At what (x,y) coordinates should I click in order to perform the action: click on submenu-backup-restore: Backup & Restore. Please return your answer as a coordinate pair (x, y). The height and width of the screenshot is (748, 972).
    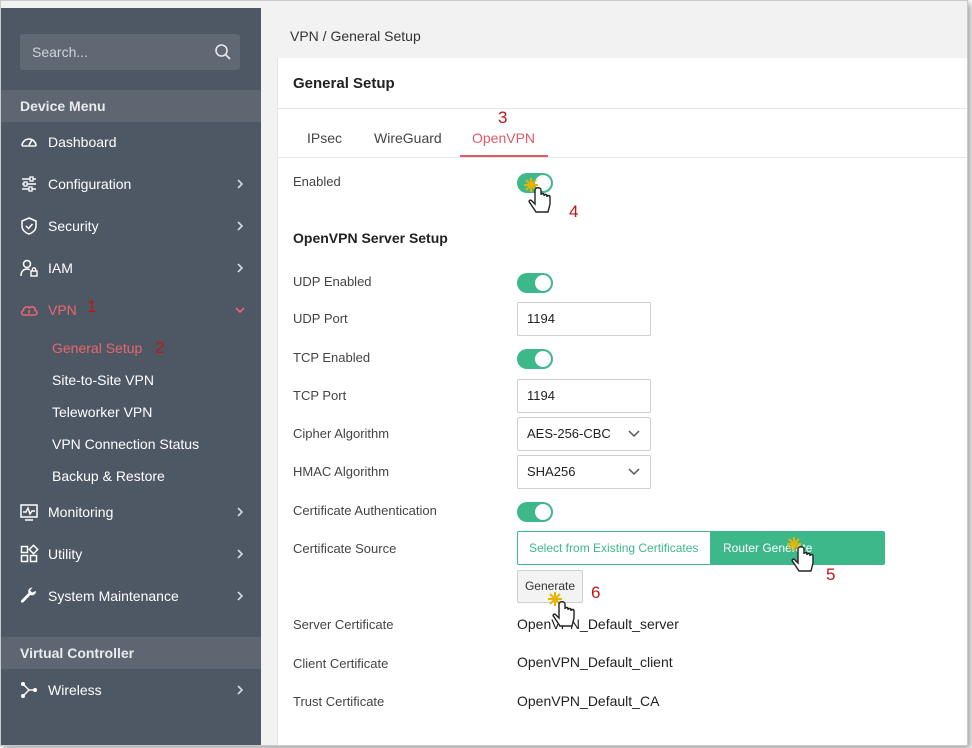
    Looking at the image, I should click on (108, 476).